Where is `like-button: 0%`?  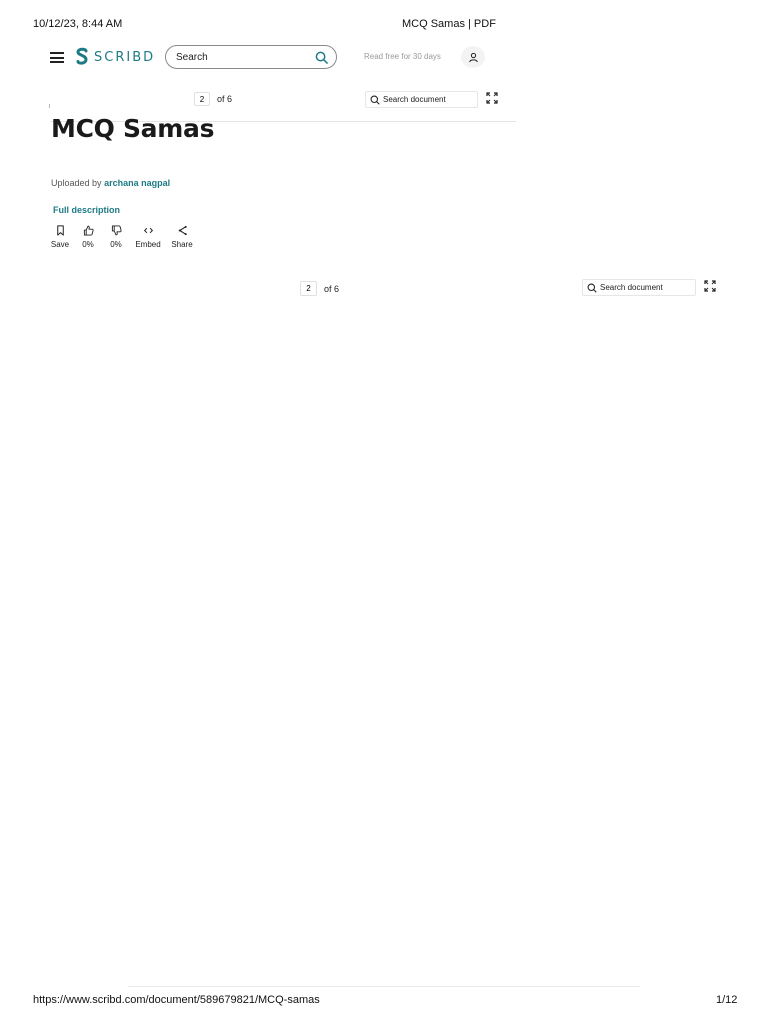
like-button: 0% is located at coordinates (88, 237).